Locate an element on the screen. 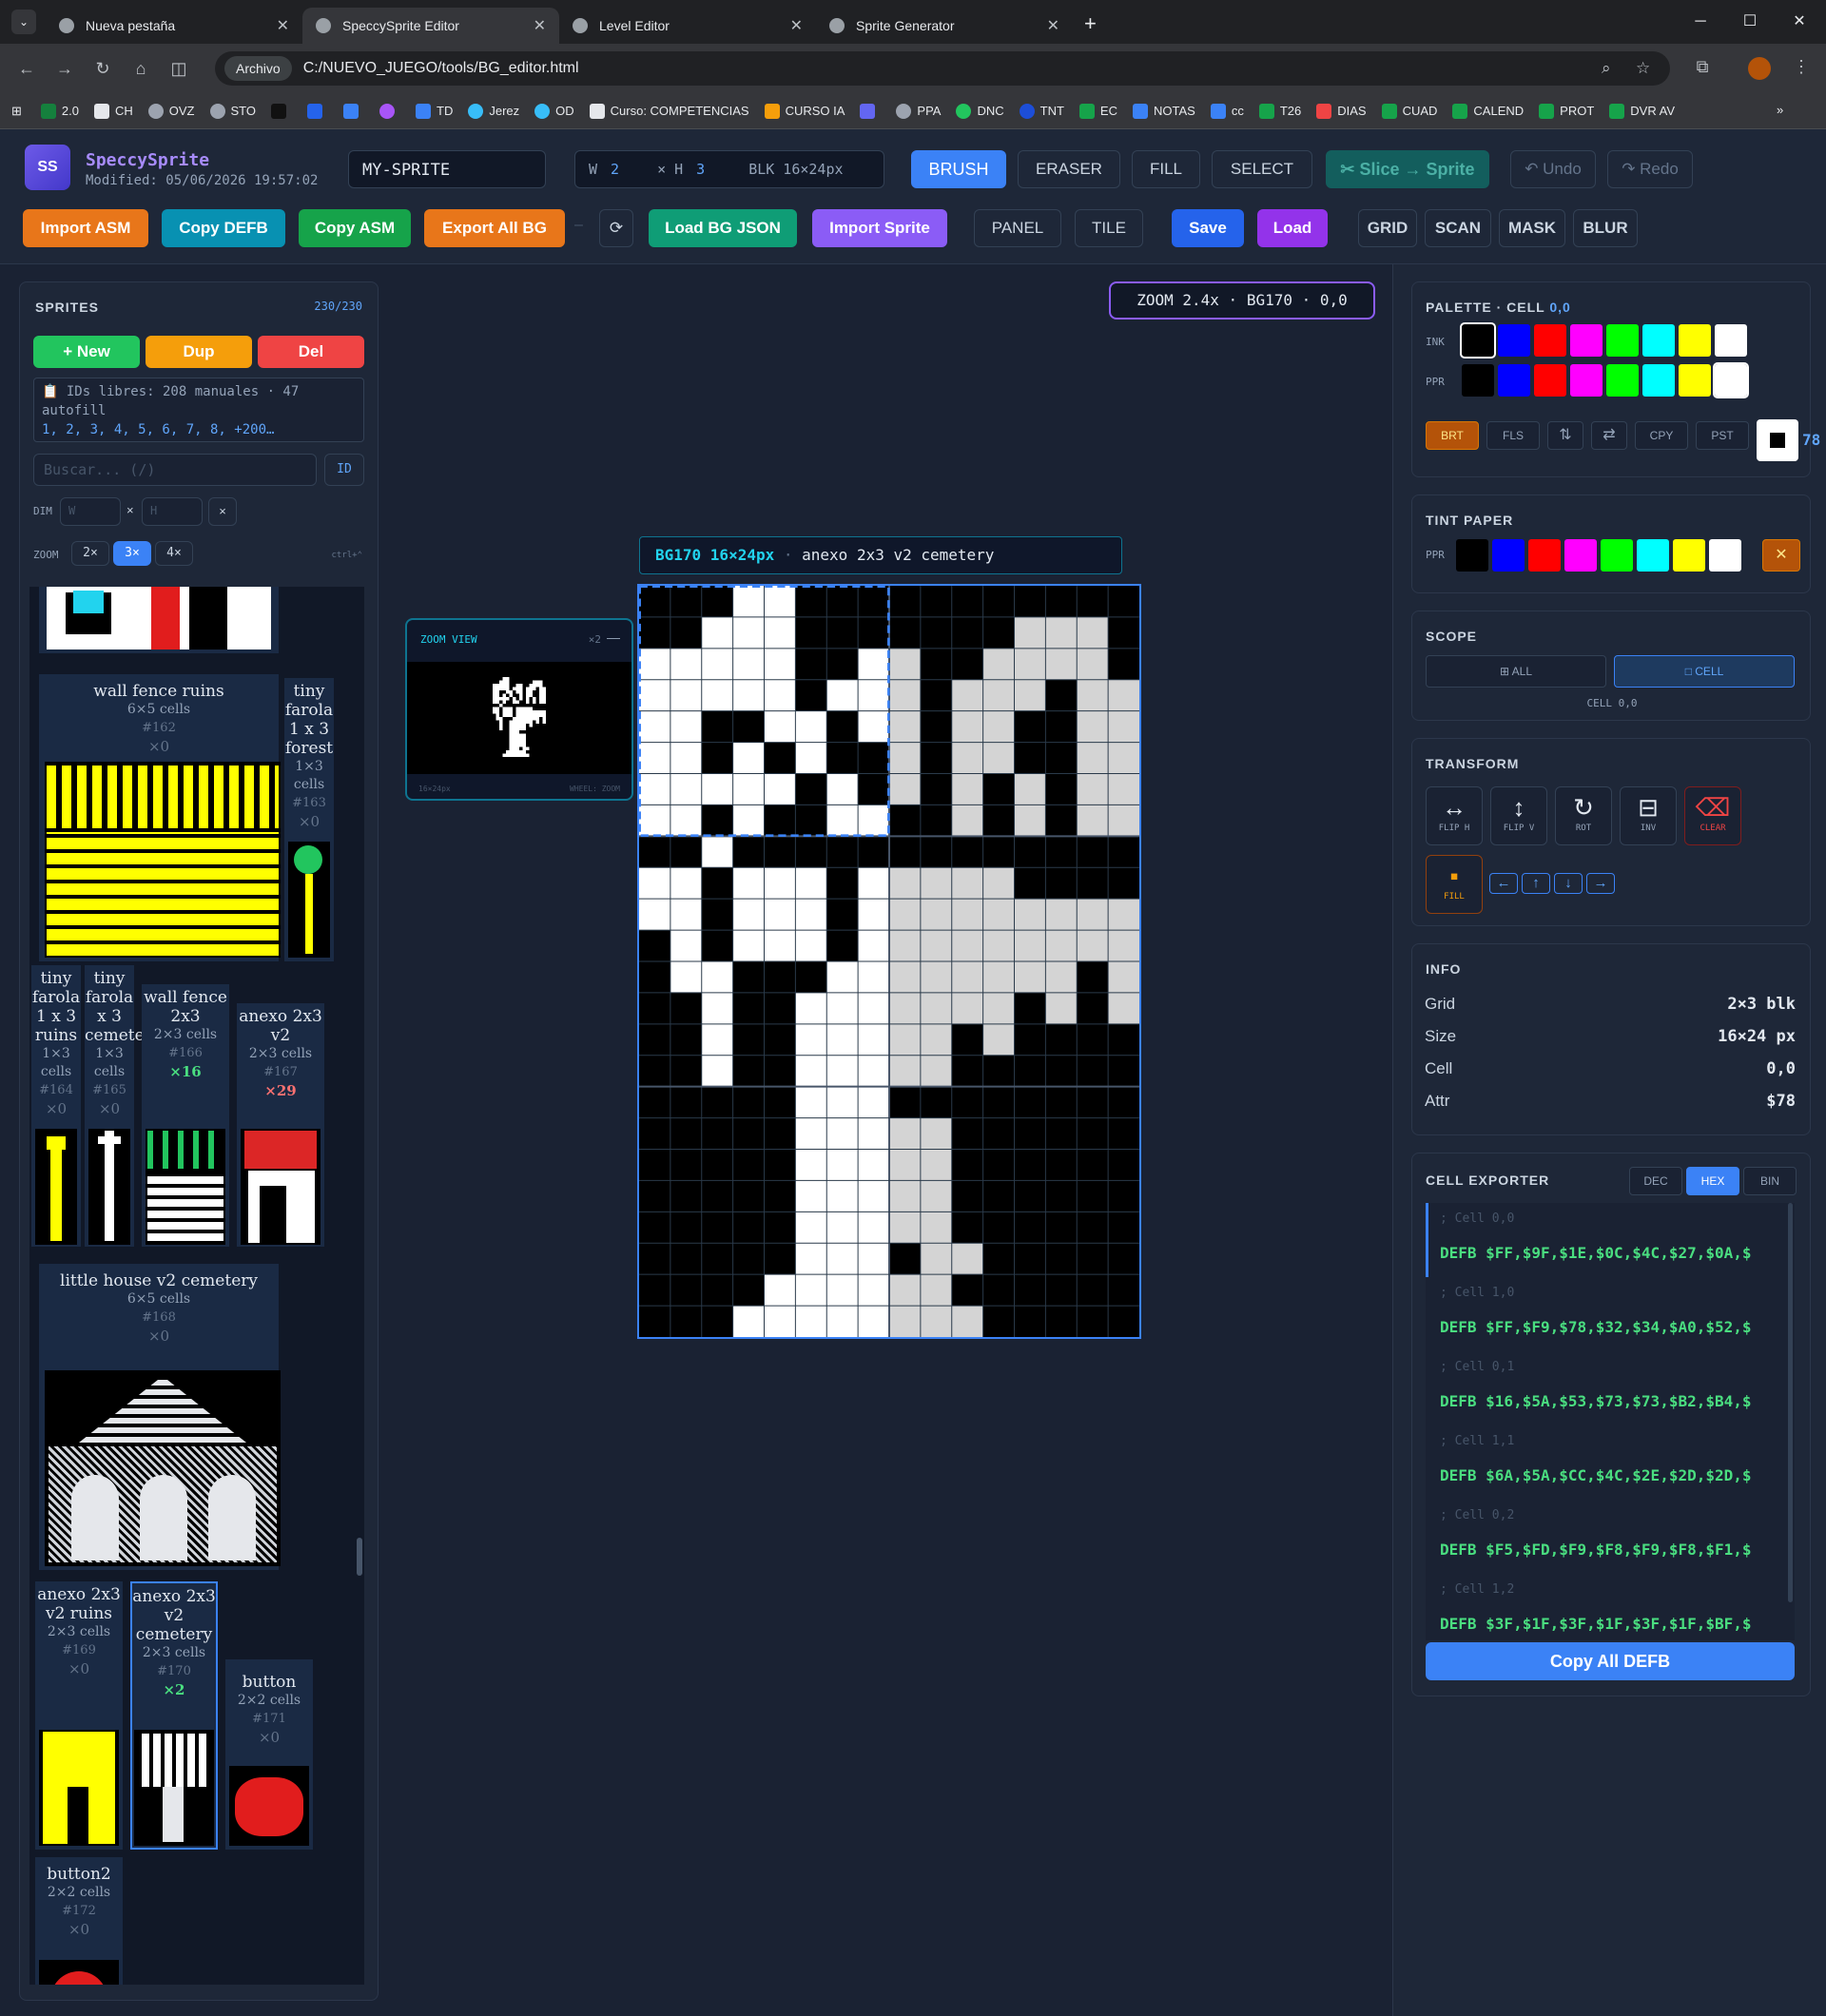  sprite-tile-167: anexo 2x3 v2 2×3 cells #167 ×29 is located at coordinates (281, 1125).